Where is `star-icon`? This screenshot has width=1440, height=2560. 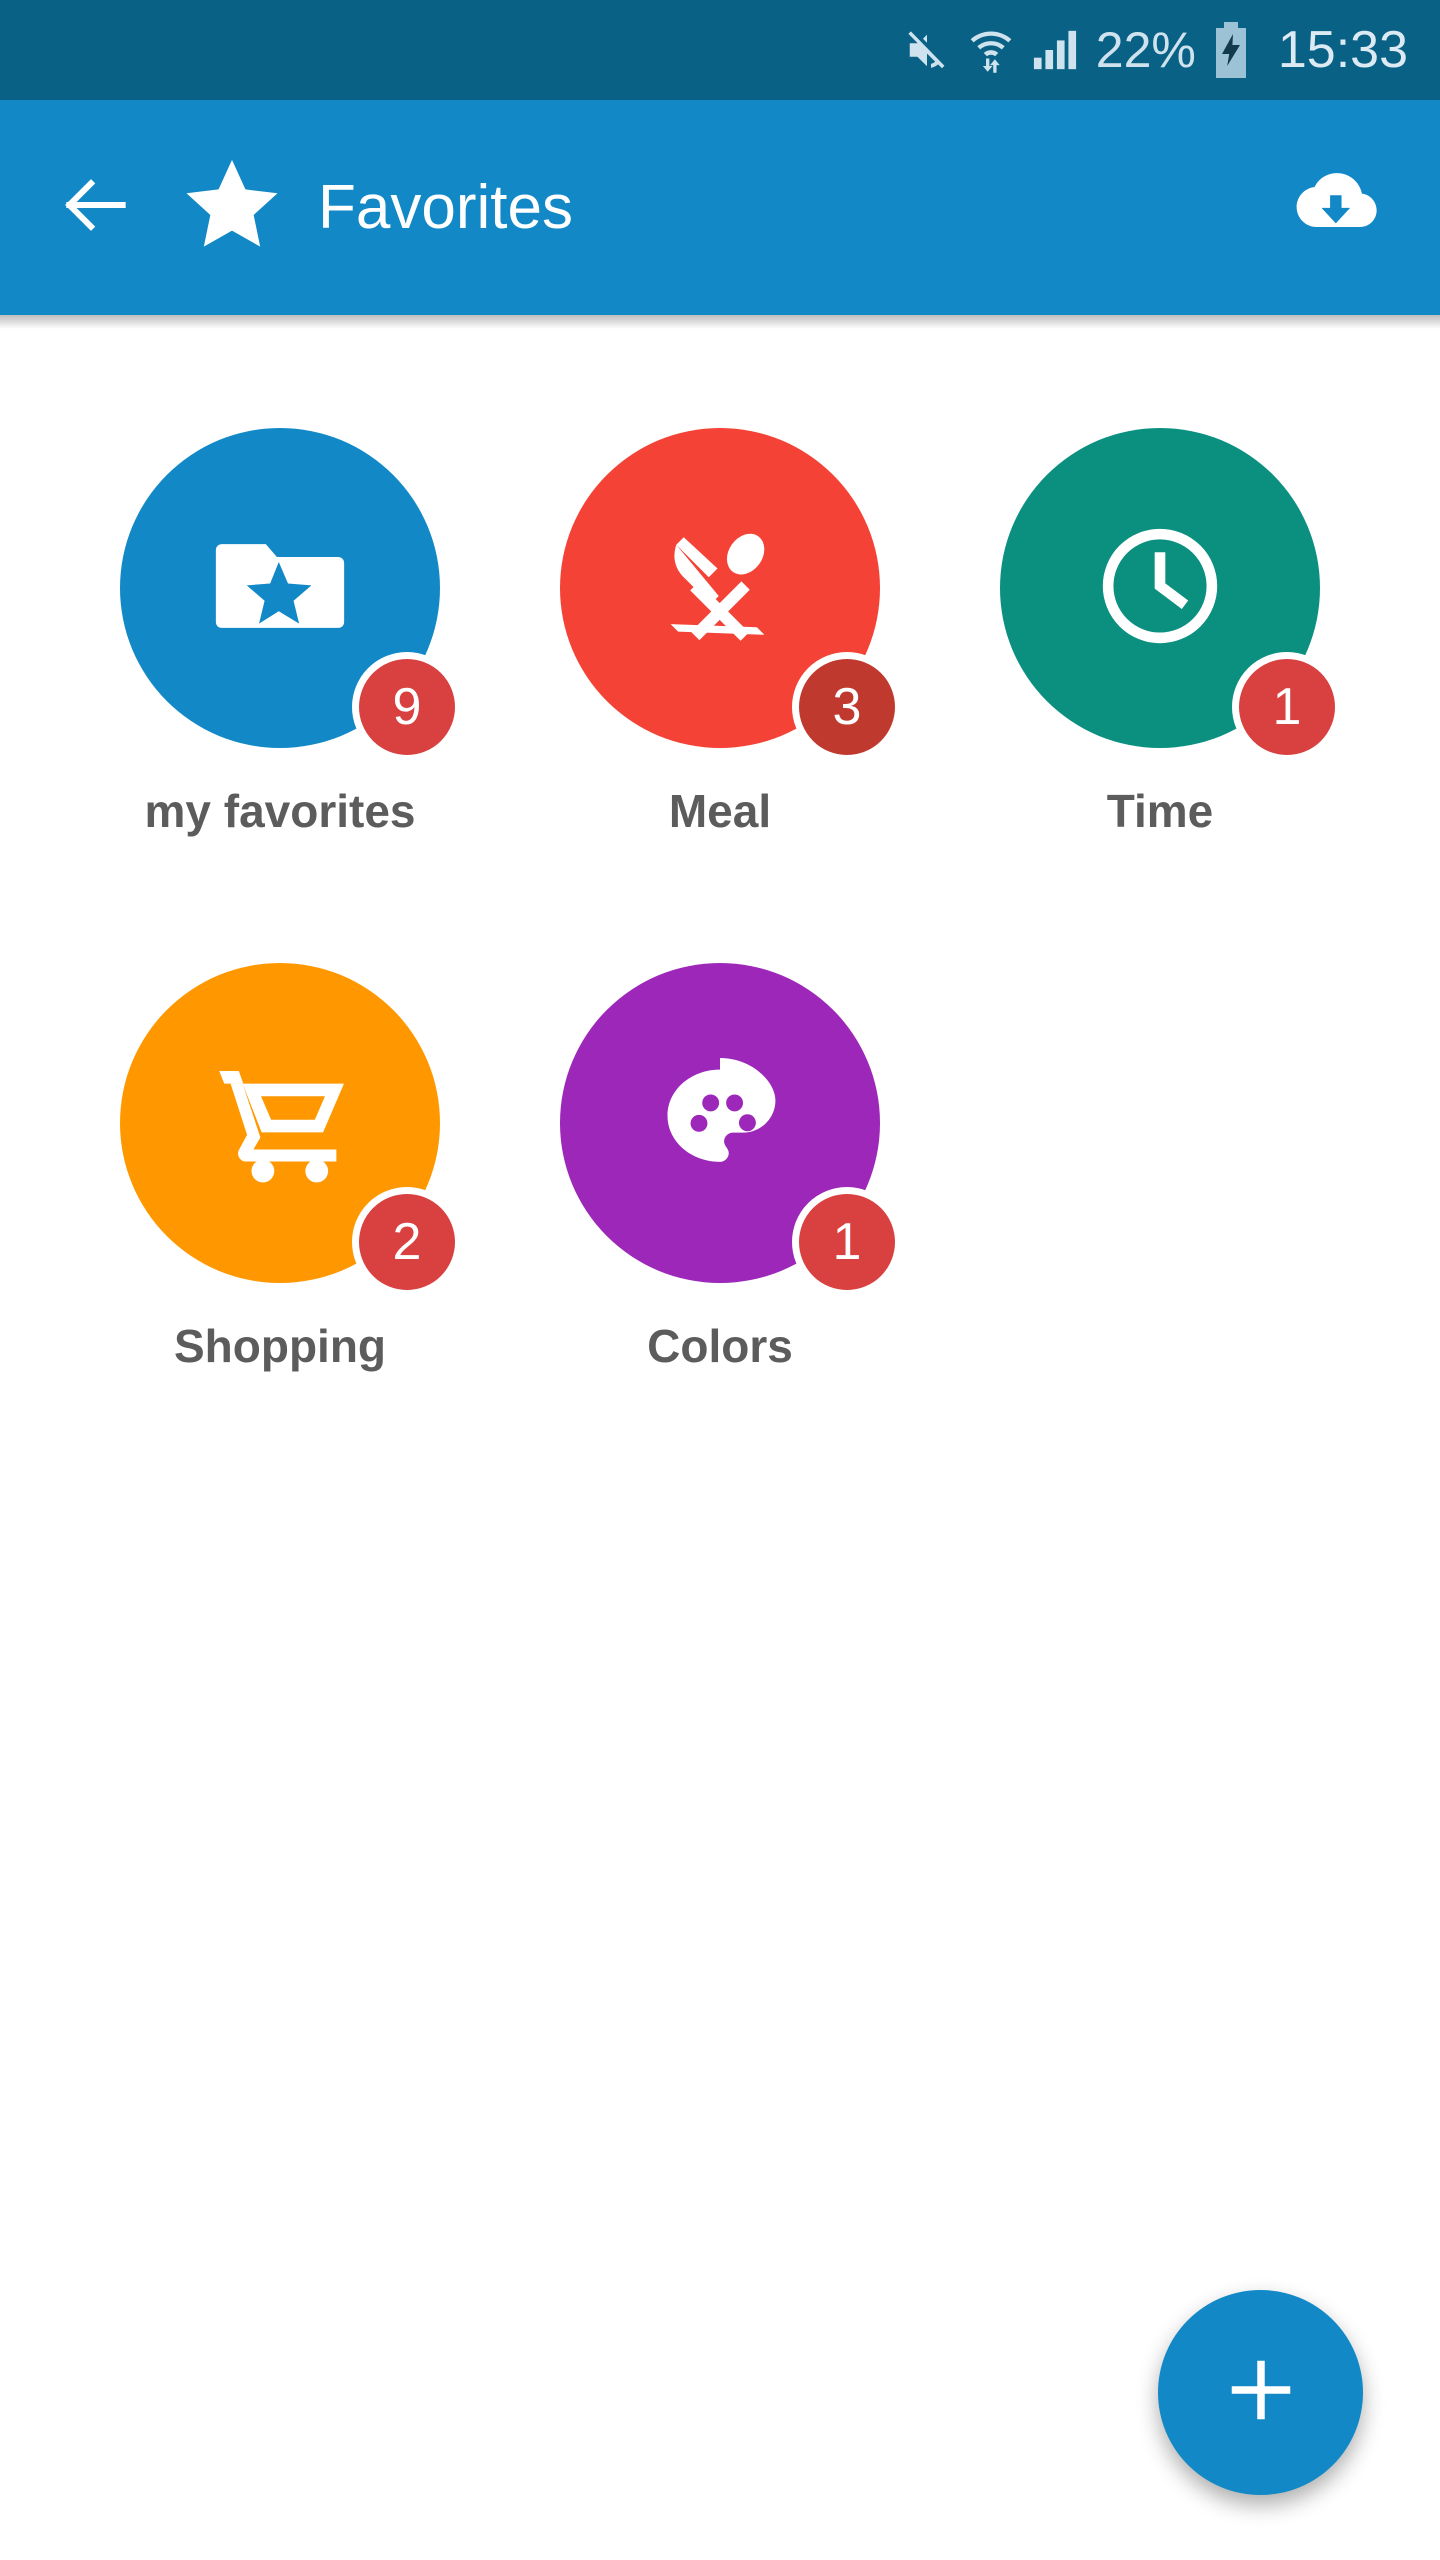 star-icon is located at coordinates (232, 207).